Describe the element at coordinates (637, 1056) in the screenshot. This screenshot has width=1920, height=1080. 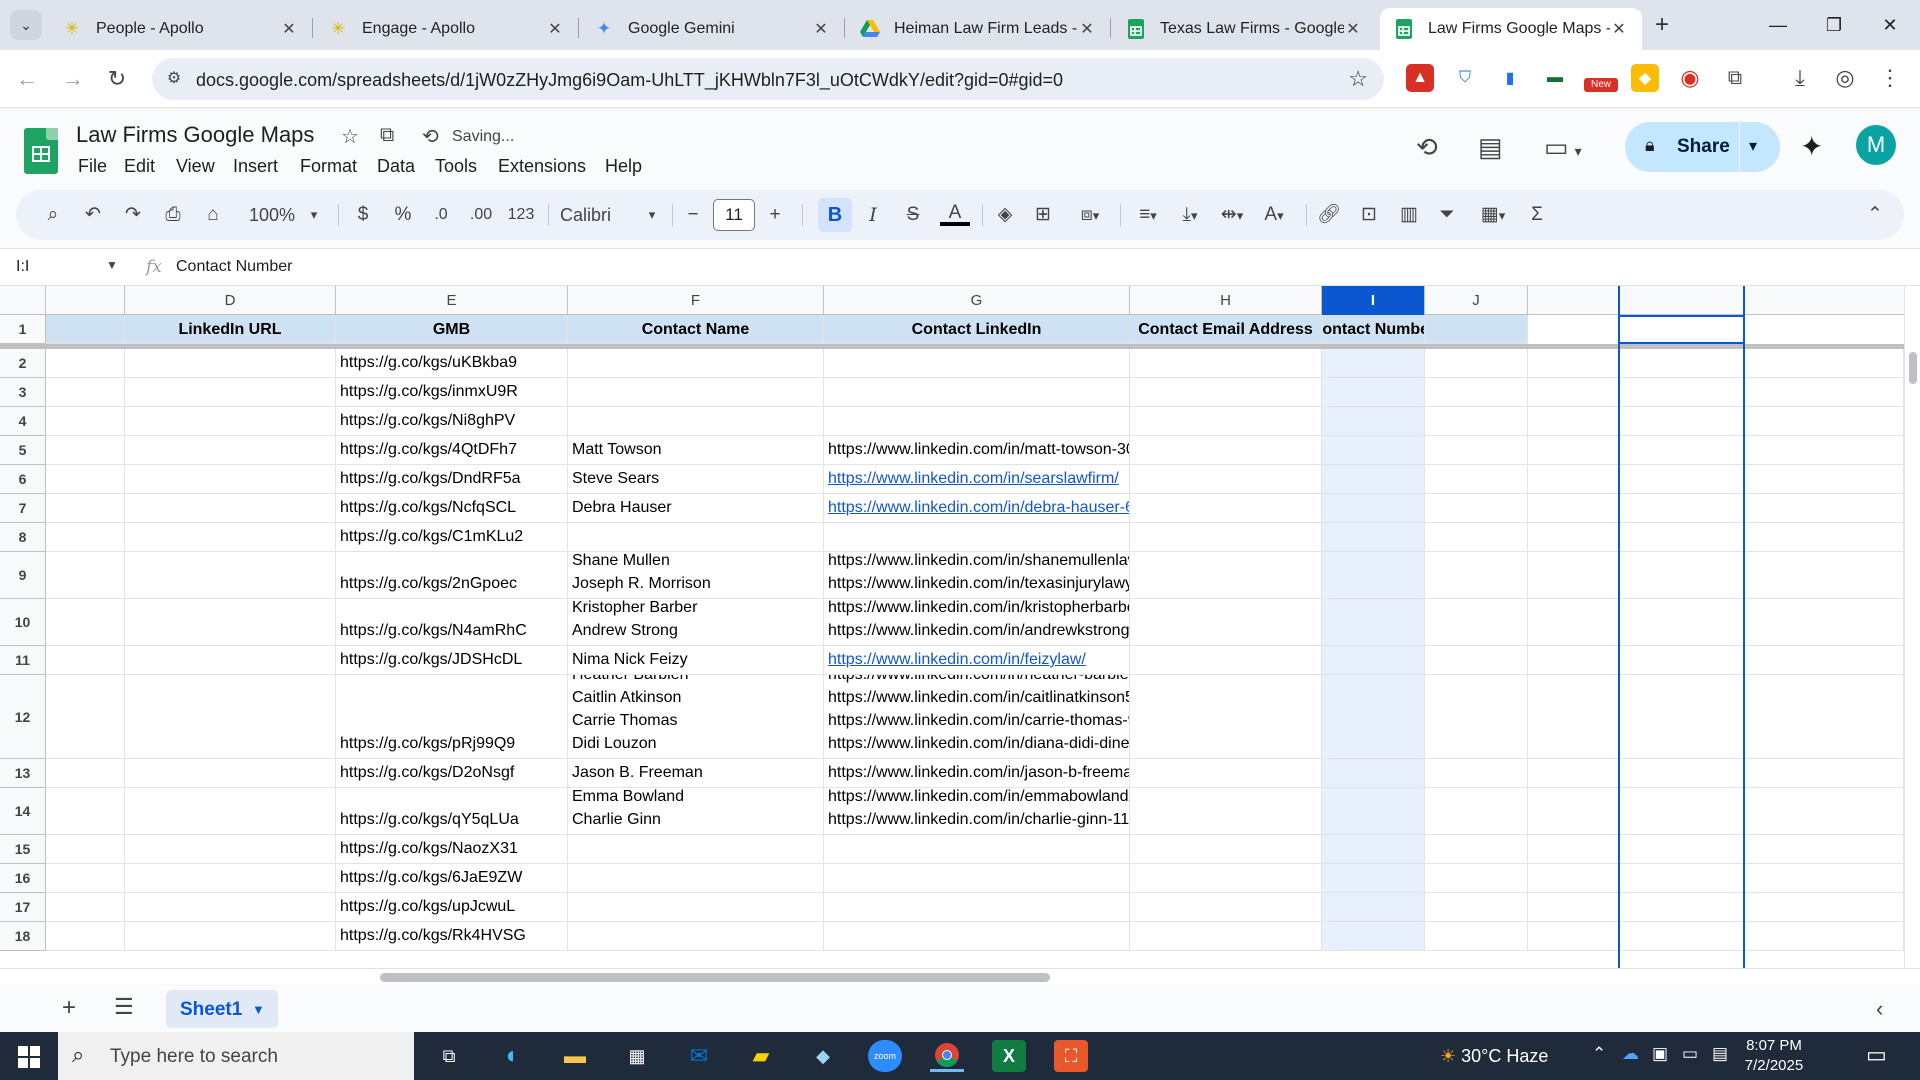
I see `microsoft-store-icon: ▦` at that location.